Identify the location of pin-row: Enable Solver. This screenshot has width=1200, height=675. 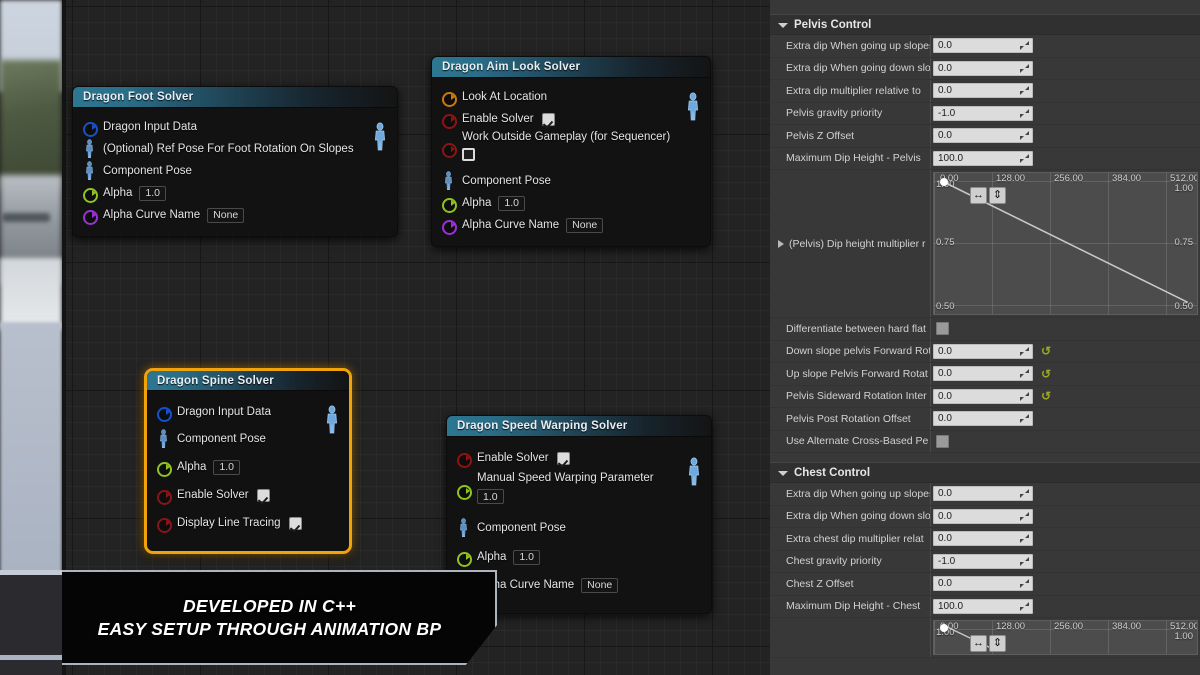
(248, 495).